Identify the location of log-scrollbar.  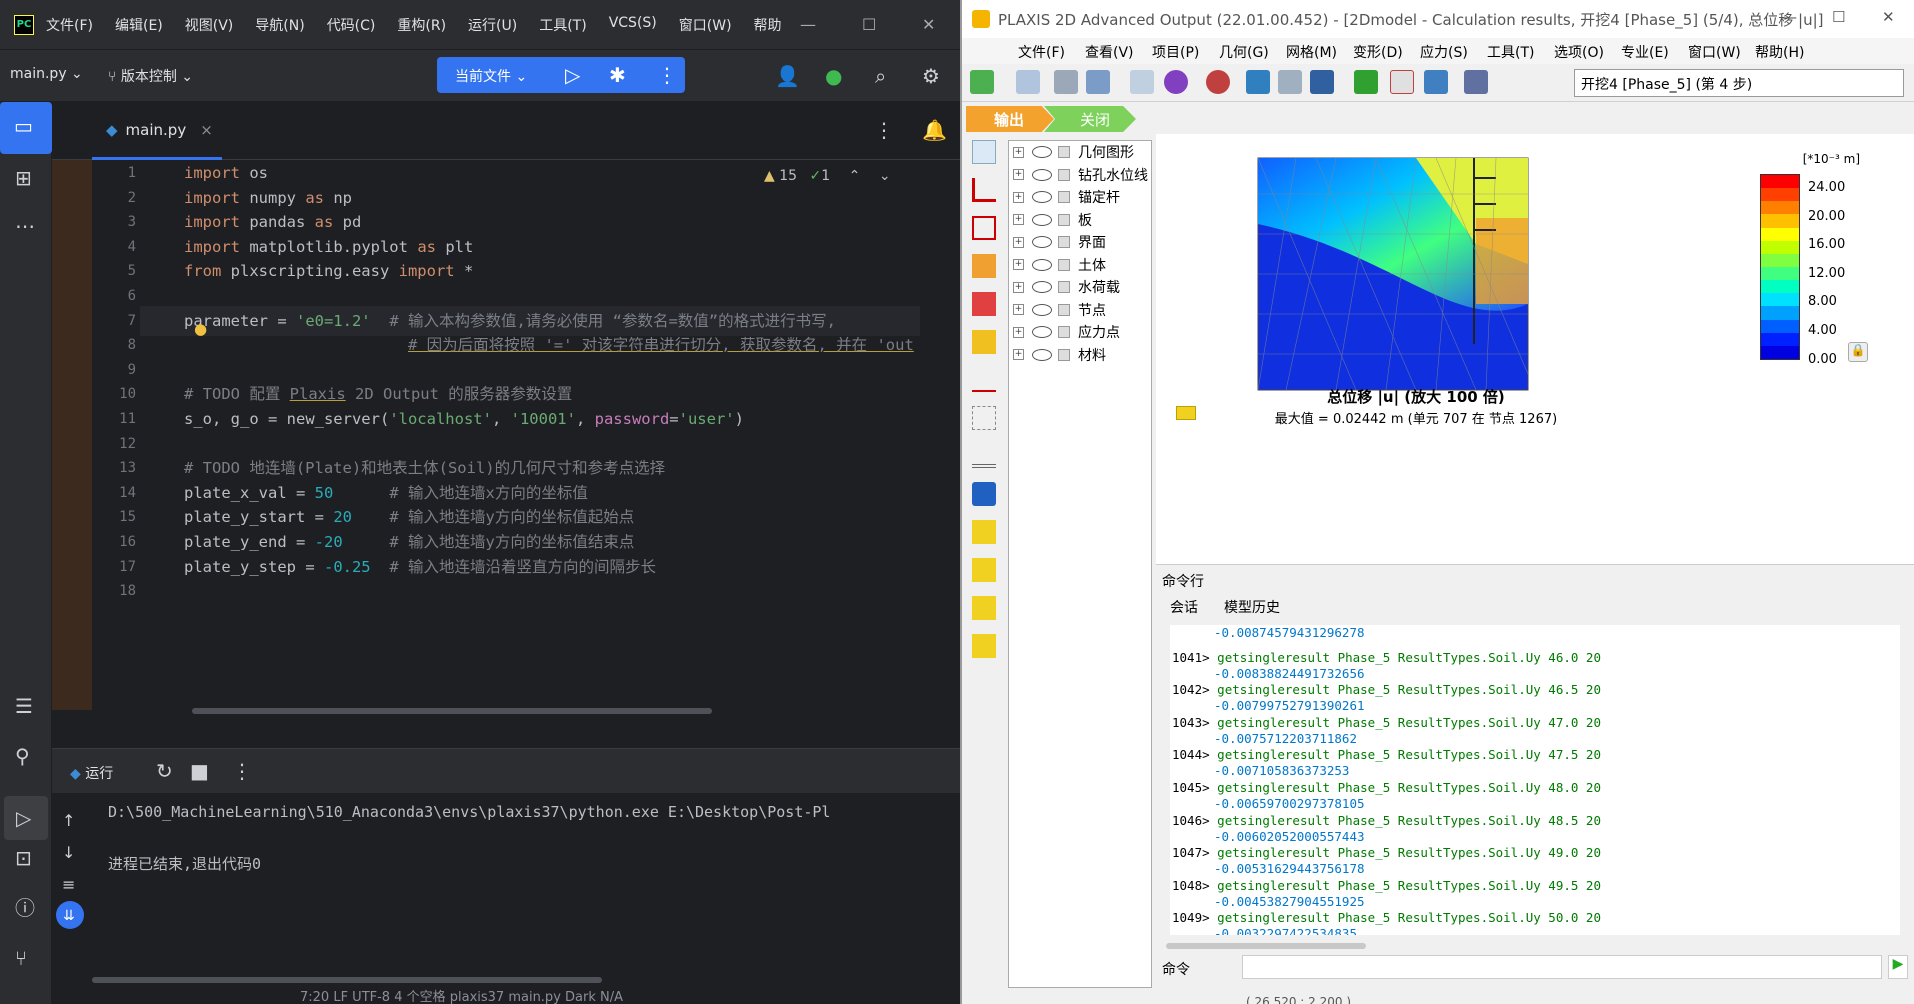
(1266, 946).